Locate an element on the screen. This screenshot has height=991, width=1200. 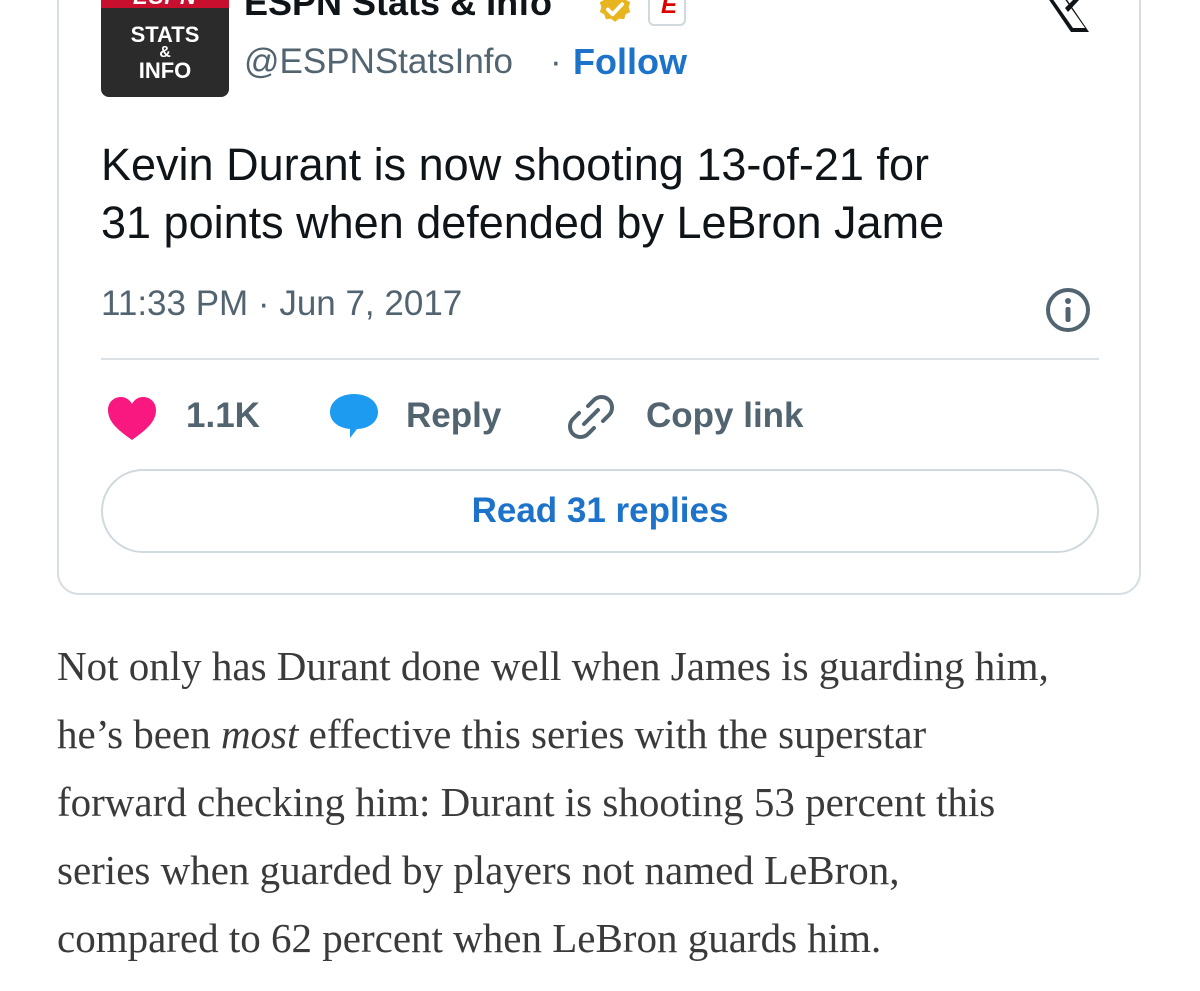
article-emphasis: most is located at coordinates (259, 734).